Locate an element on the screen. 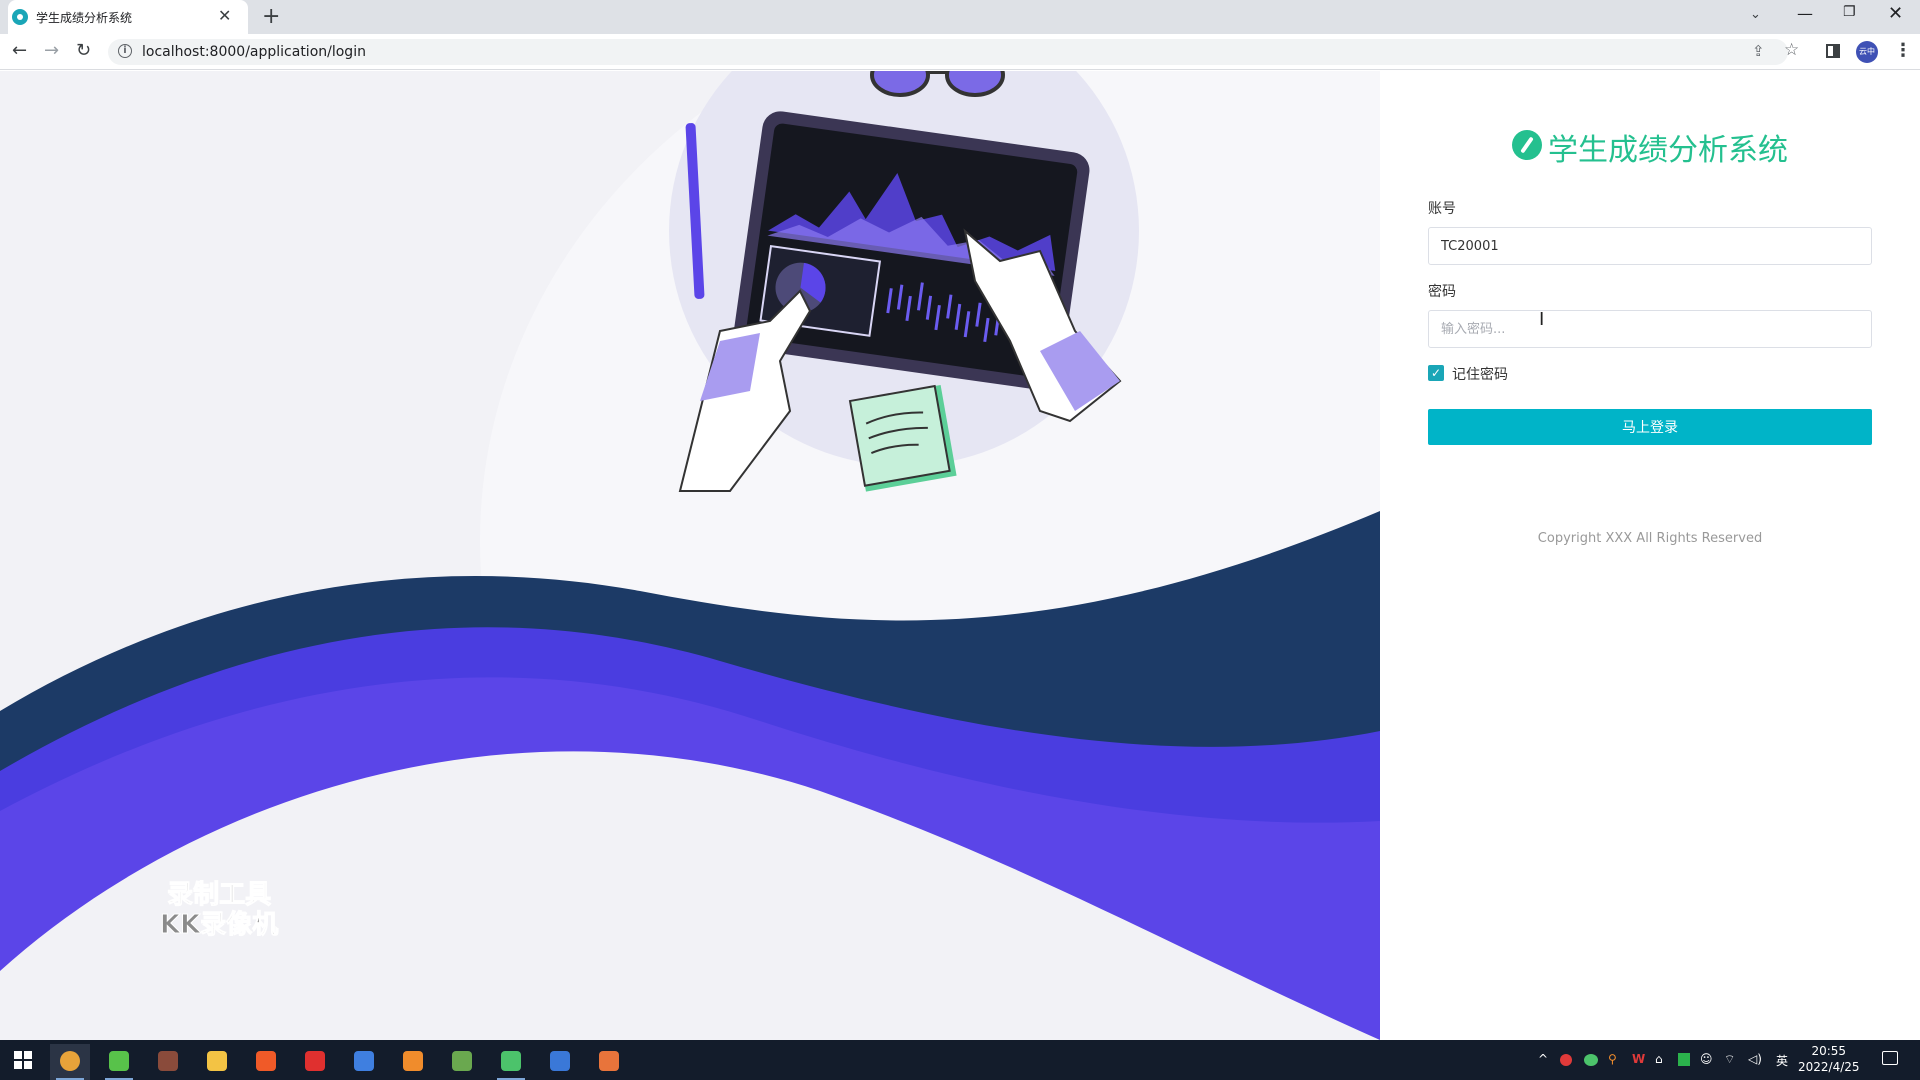 The height and width of the screenshot is (1080, 1920). tray-chevron-icon: ^ is located at coordinates (1543, 1059).